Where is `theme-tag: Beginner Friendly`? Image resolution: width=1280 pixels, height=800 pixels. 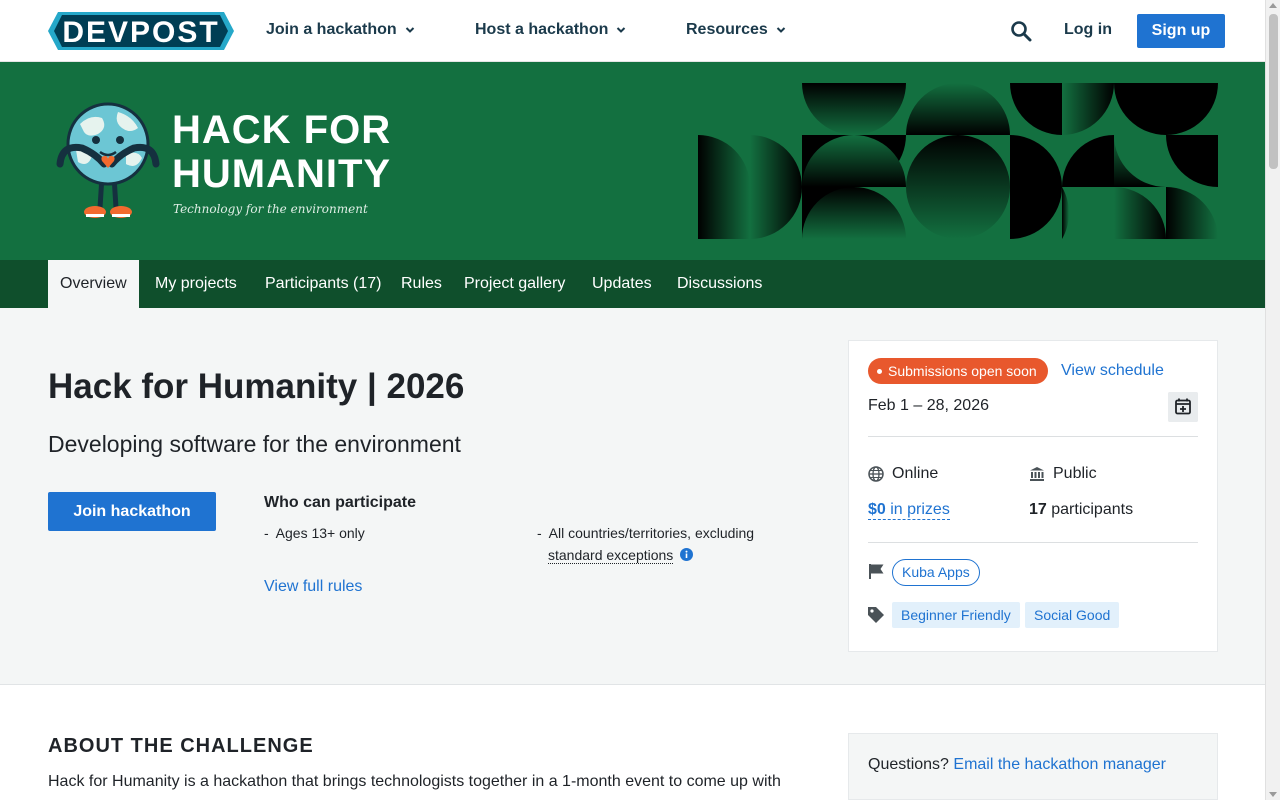
theme-tag: Beginner Friendly is located at coordinates (956, 615).